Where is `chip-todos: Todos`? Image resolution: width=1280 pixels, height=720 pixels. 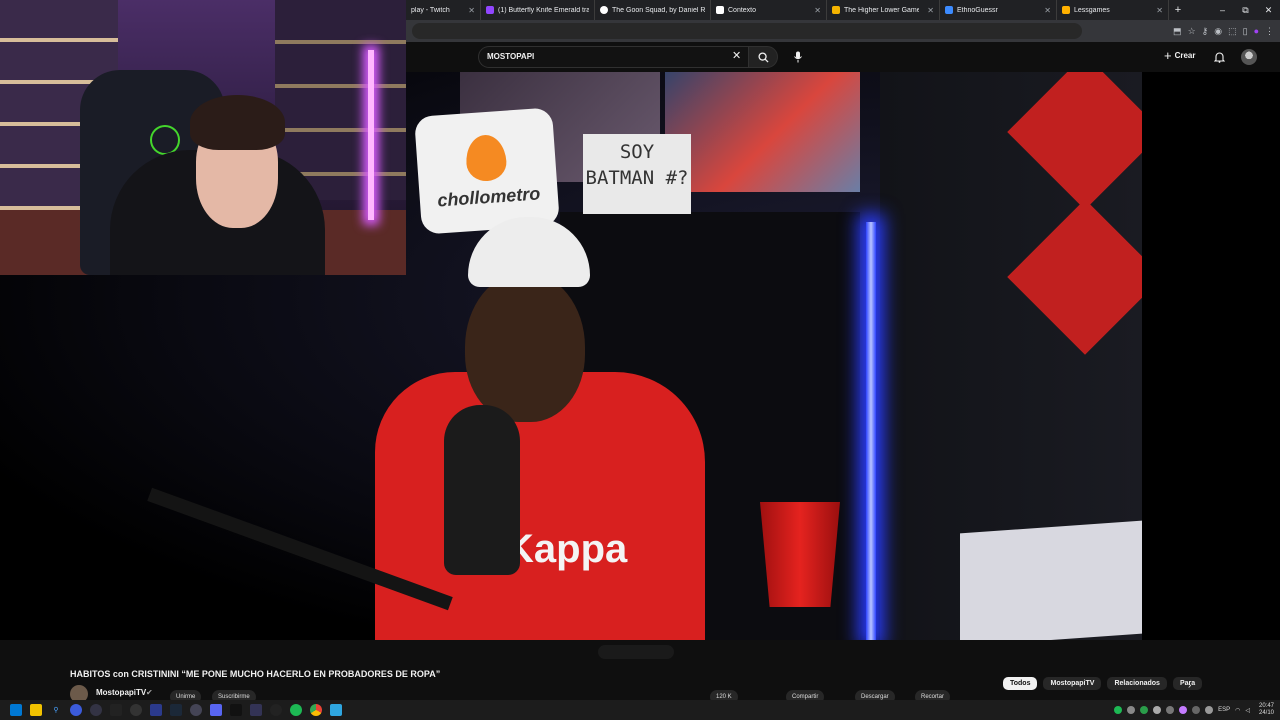
chip-todos: Todos is located at coordinates (1020, 683).